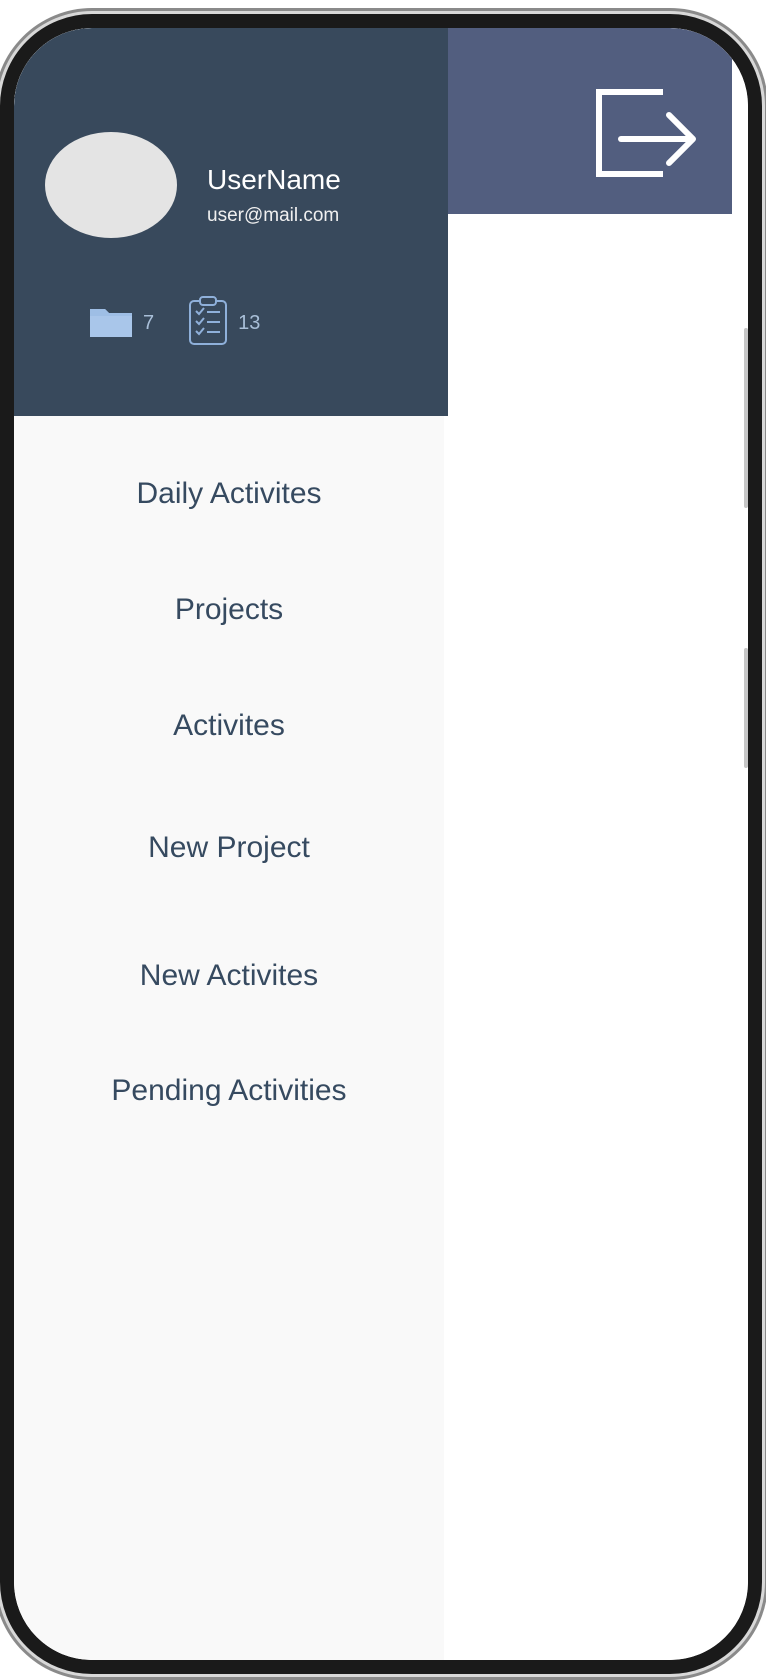 This screenshot has height=1680, width=766. Describe the element at coordinates (746, 418) in the screenshot. I see `volume-button` at that location.